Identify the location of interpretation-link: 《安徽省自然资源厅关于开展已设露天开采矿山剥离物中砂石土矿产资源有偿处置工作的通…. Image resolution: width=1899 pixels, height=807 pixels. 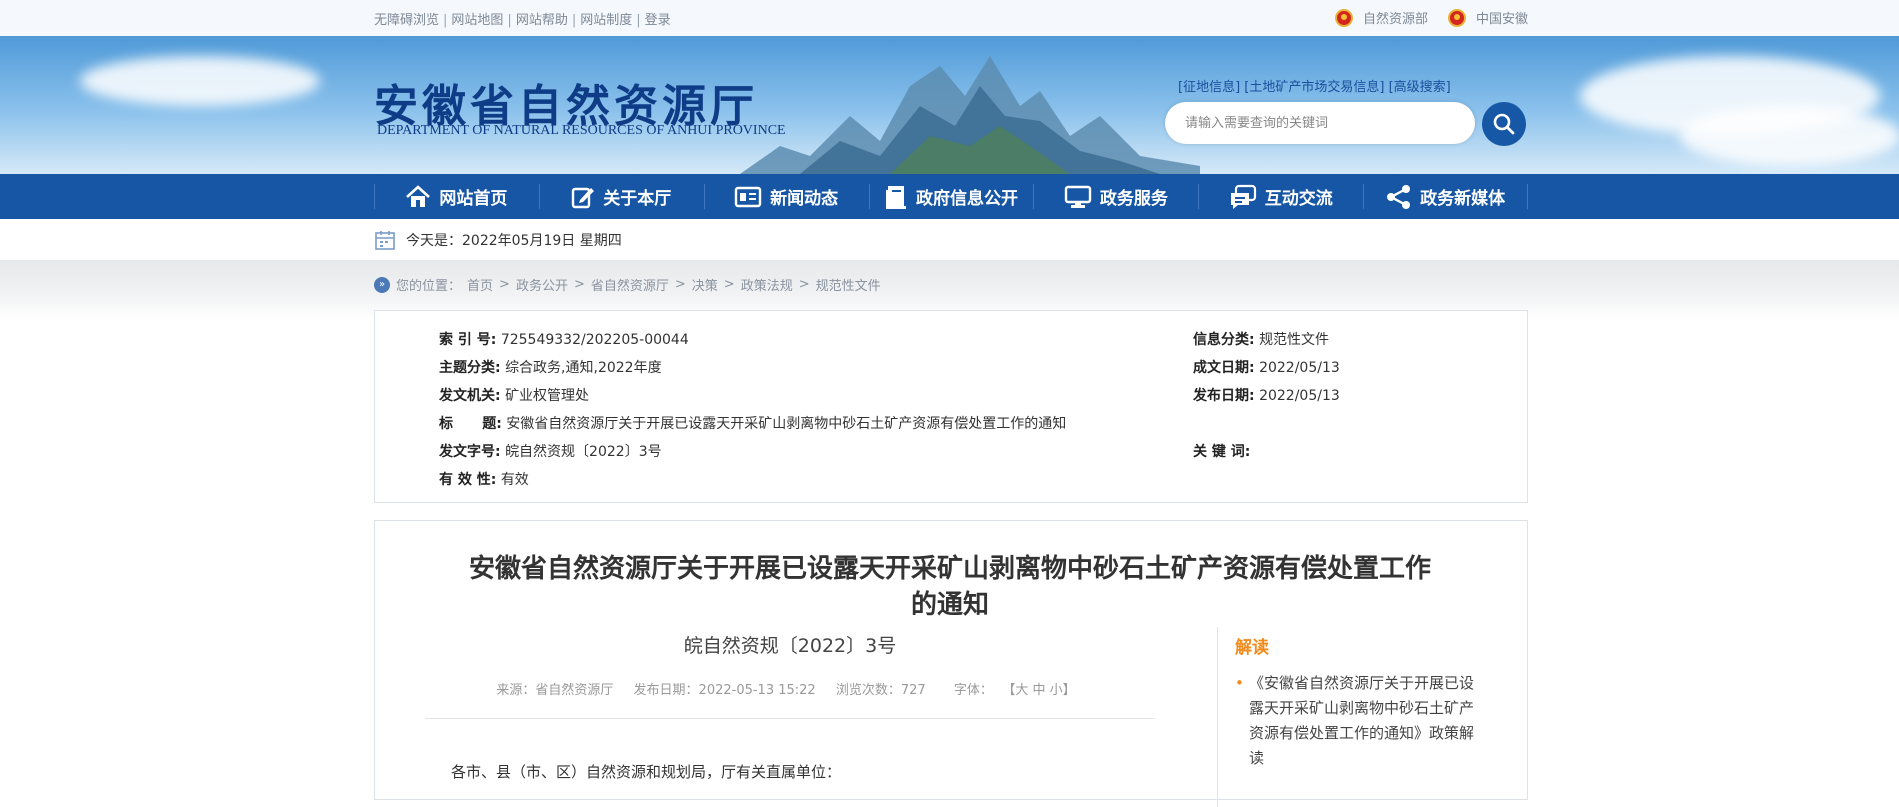
(1357, 721).